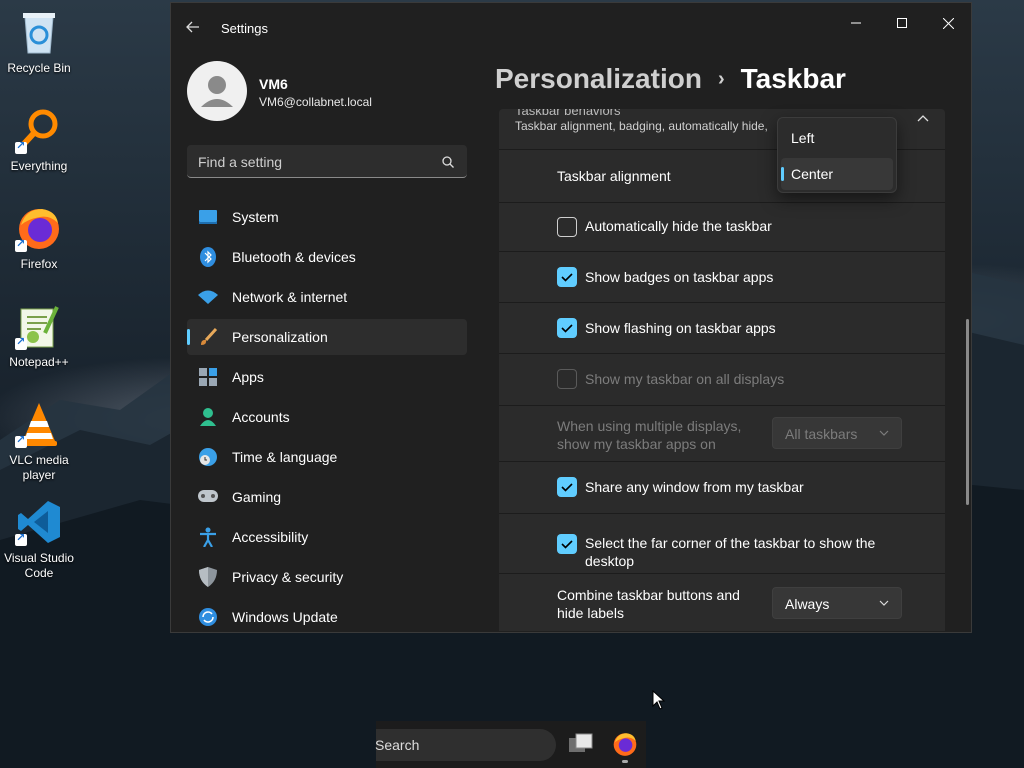 The width and height of the screenshot is (1024, 768). What do you see at coordinates (967, 412) in the screenshot?
I see `scrollbar` at bounding box center [967, 412].